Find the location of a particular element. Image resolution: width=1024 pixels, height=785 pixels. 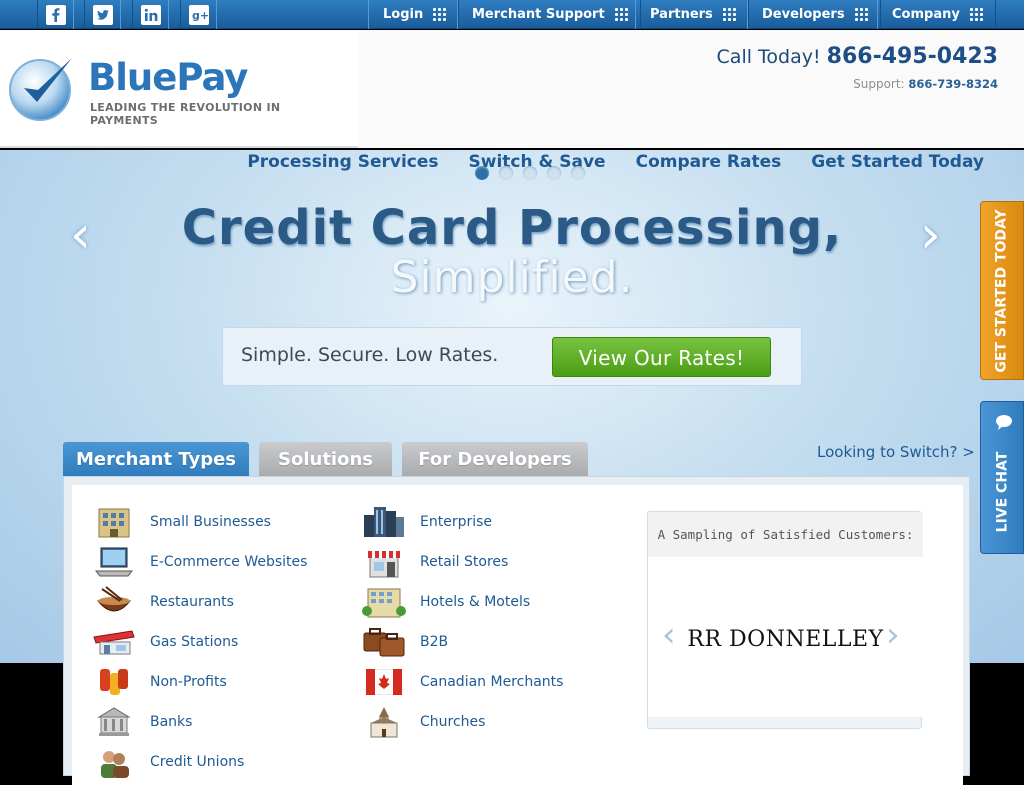

merchant-non-profits: Non-Profits is located at coordinates (159, 682).